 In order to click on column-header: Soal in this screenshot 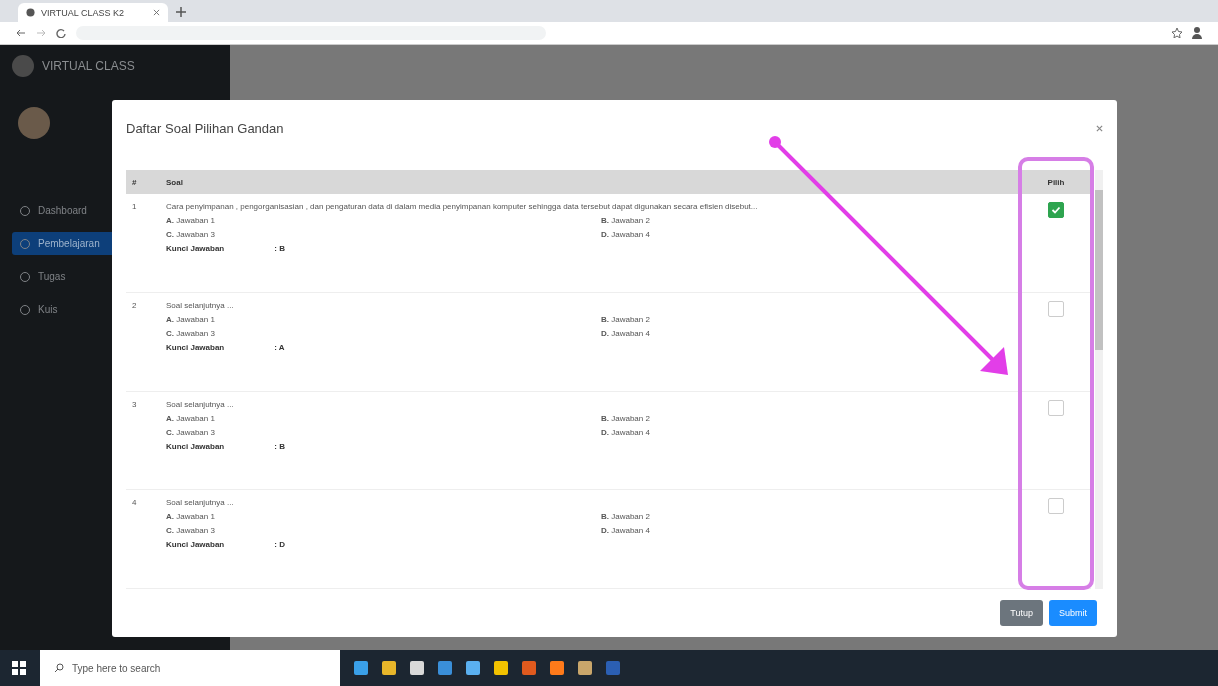, I will do `click(175, 182)`.